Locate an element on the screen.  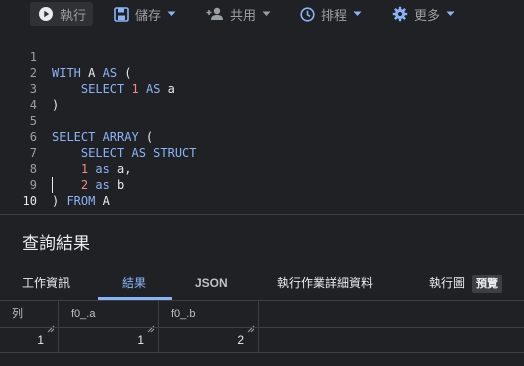
code-line: 9 ) FROM A is located at coordinates (262, 184).